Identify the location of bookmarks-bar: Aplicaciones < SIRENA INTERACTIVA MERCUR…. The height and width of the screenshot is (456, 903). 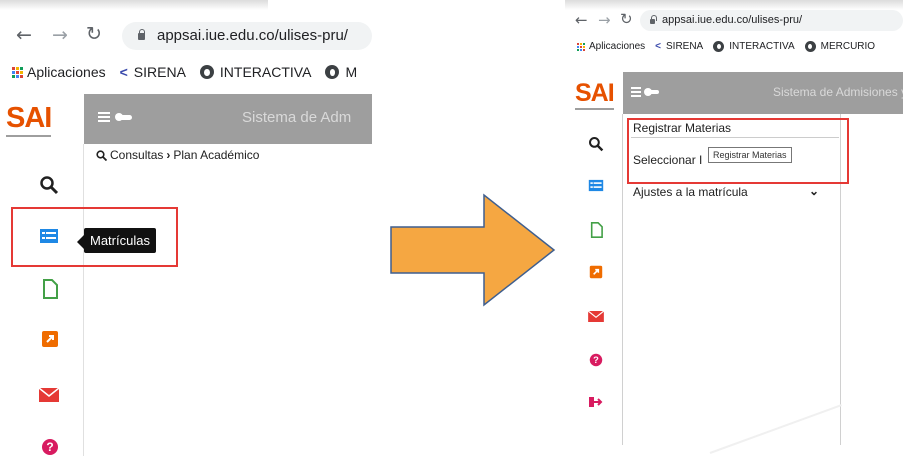
(726, 46).